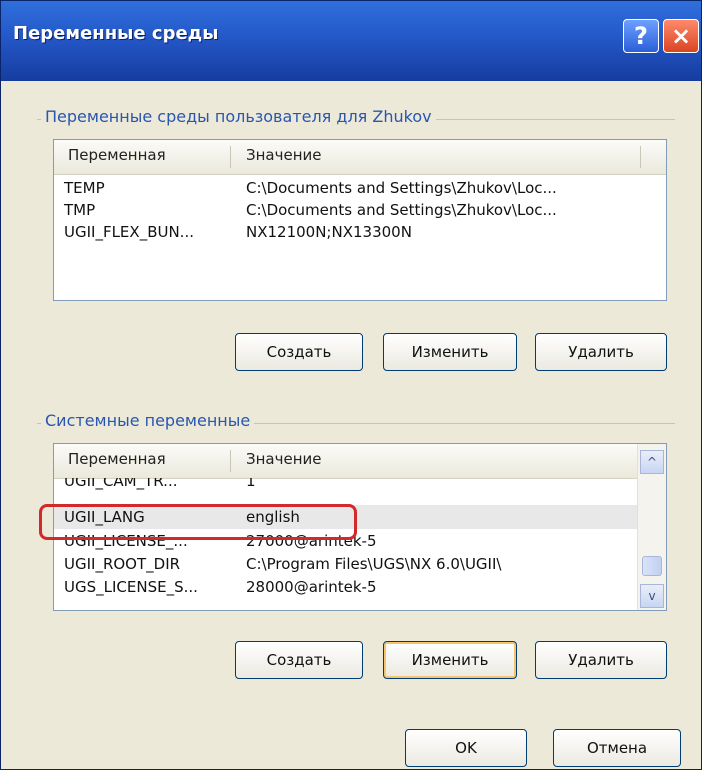 The width and height of the screenshot is (702, 784). I want to click on list-item: UGS_LICENSE_S... 28000@arintek-5, so click(360, 587).